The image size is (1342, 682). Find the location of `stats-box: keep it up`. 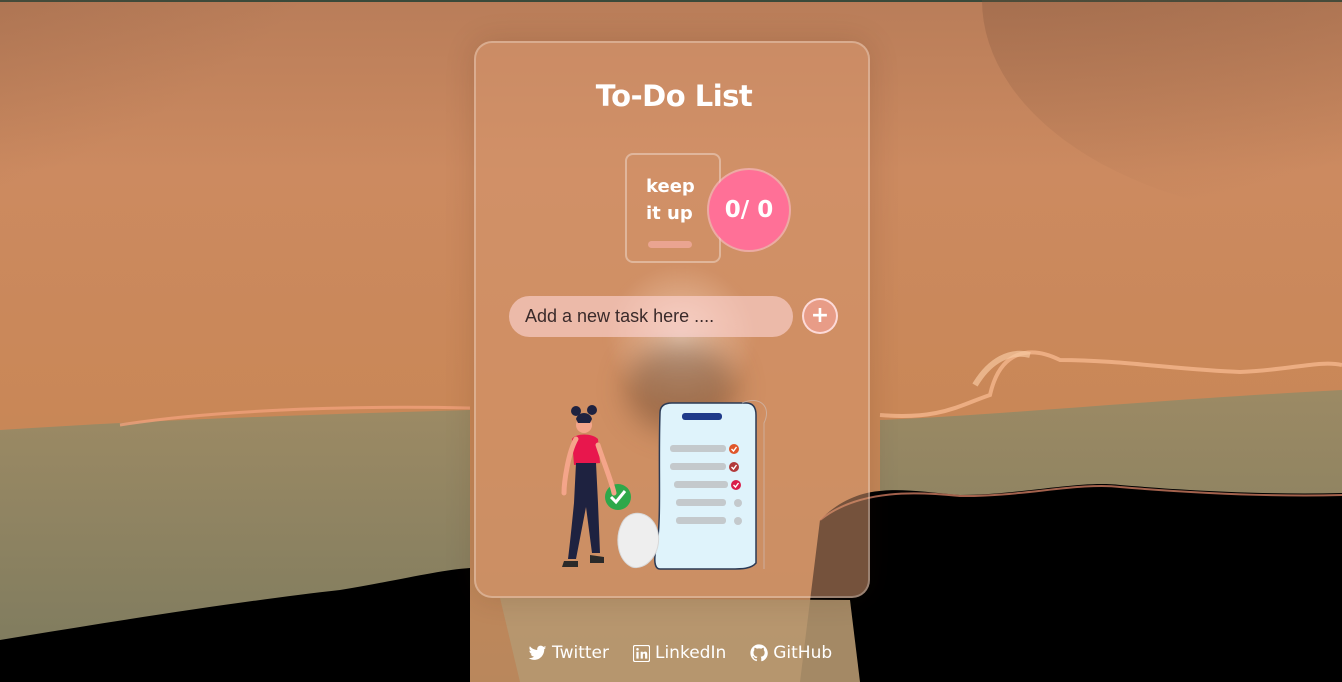

stats-box: keep it up is located at coordinates (673, 208).